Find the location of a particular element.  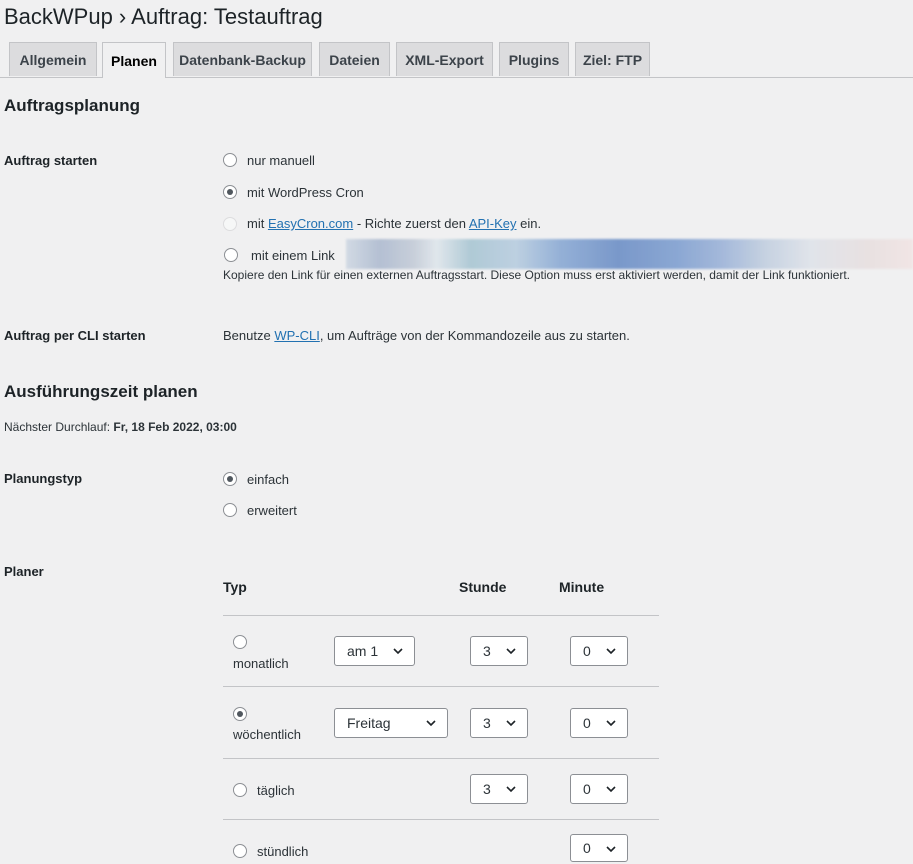

select-weekly-hour: 3 is located at coordinates (499, 723).